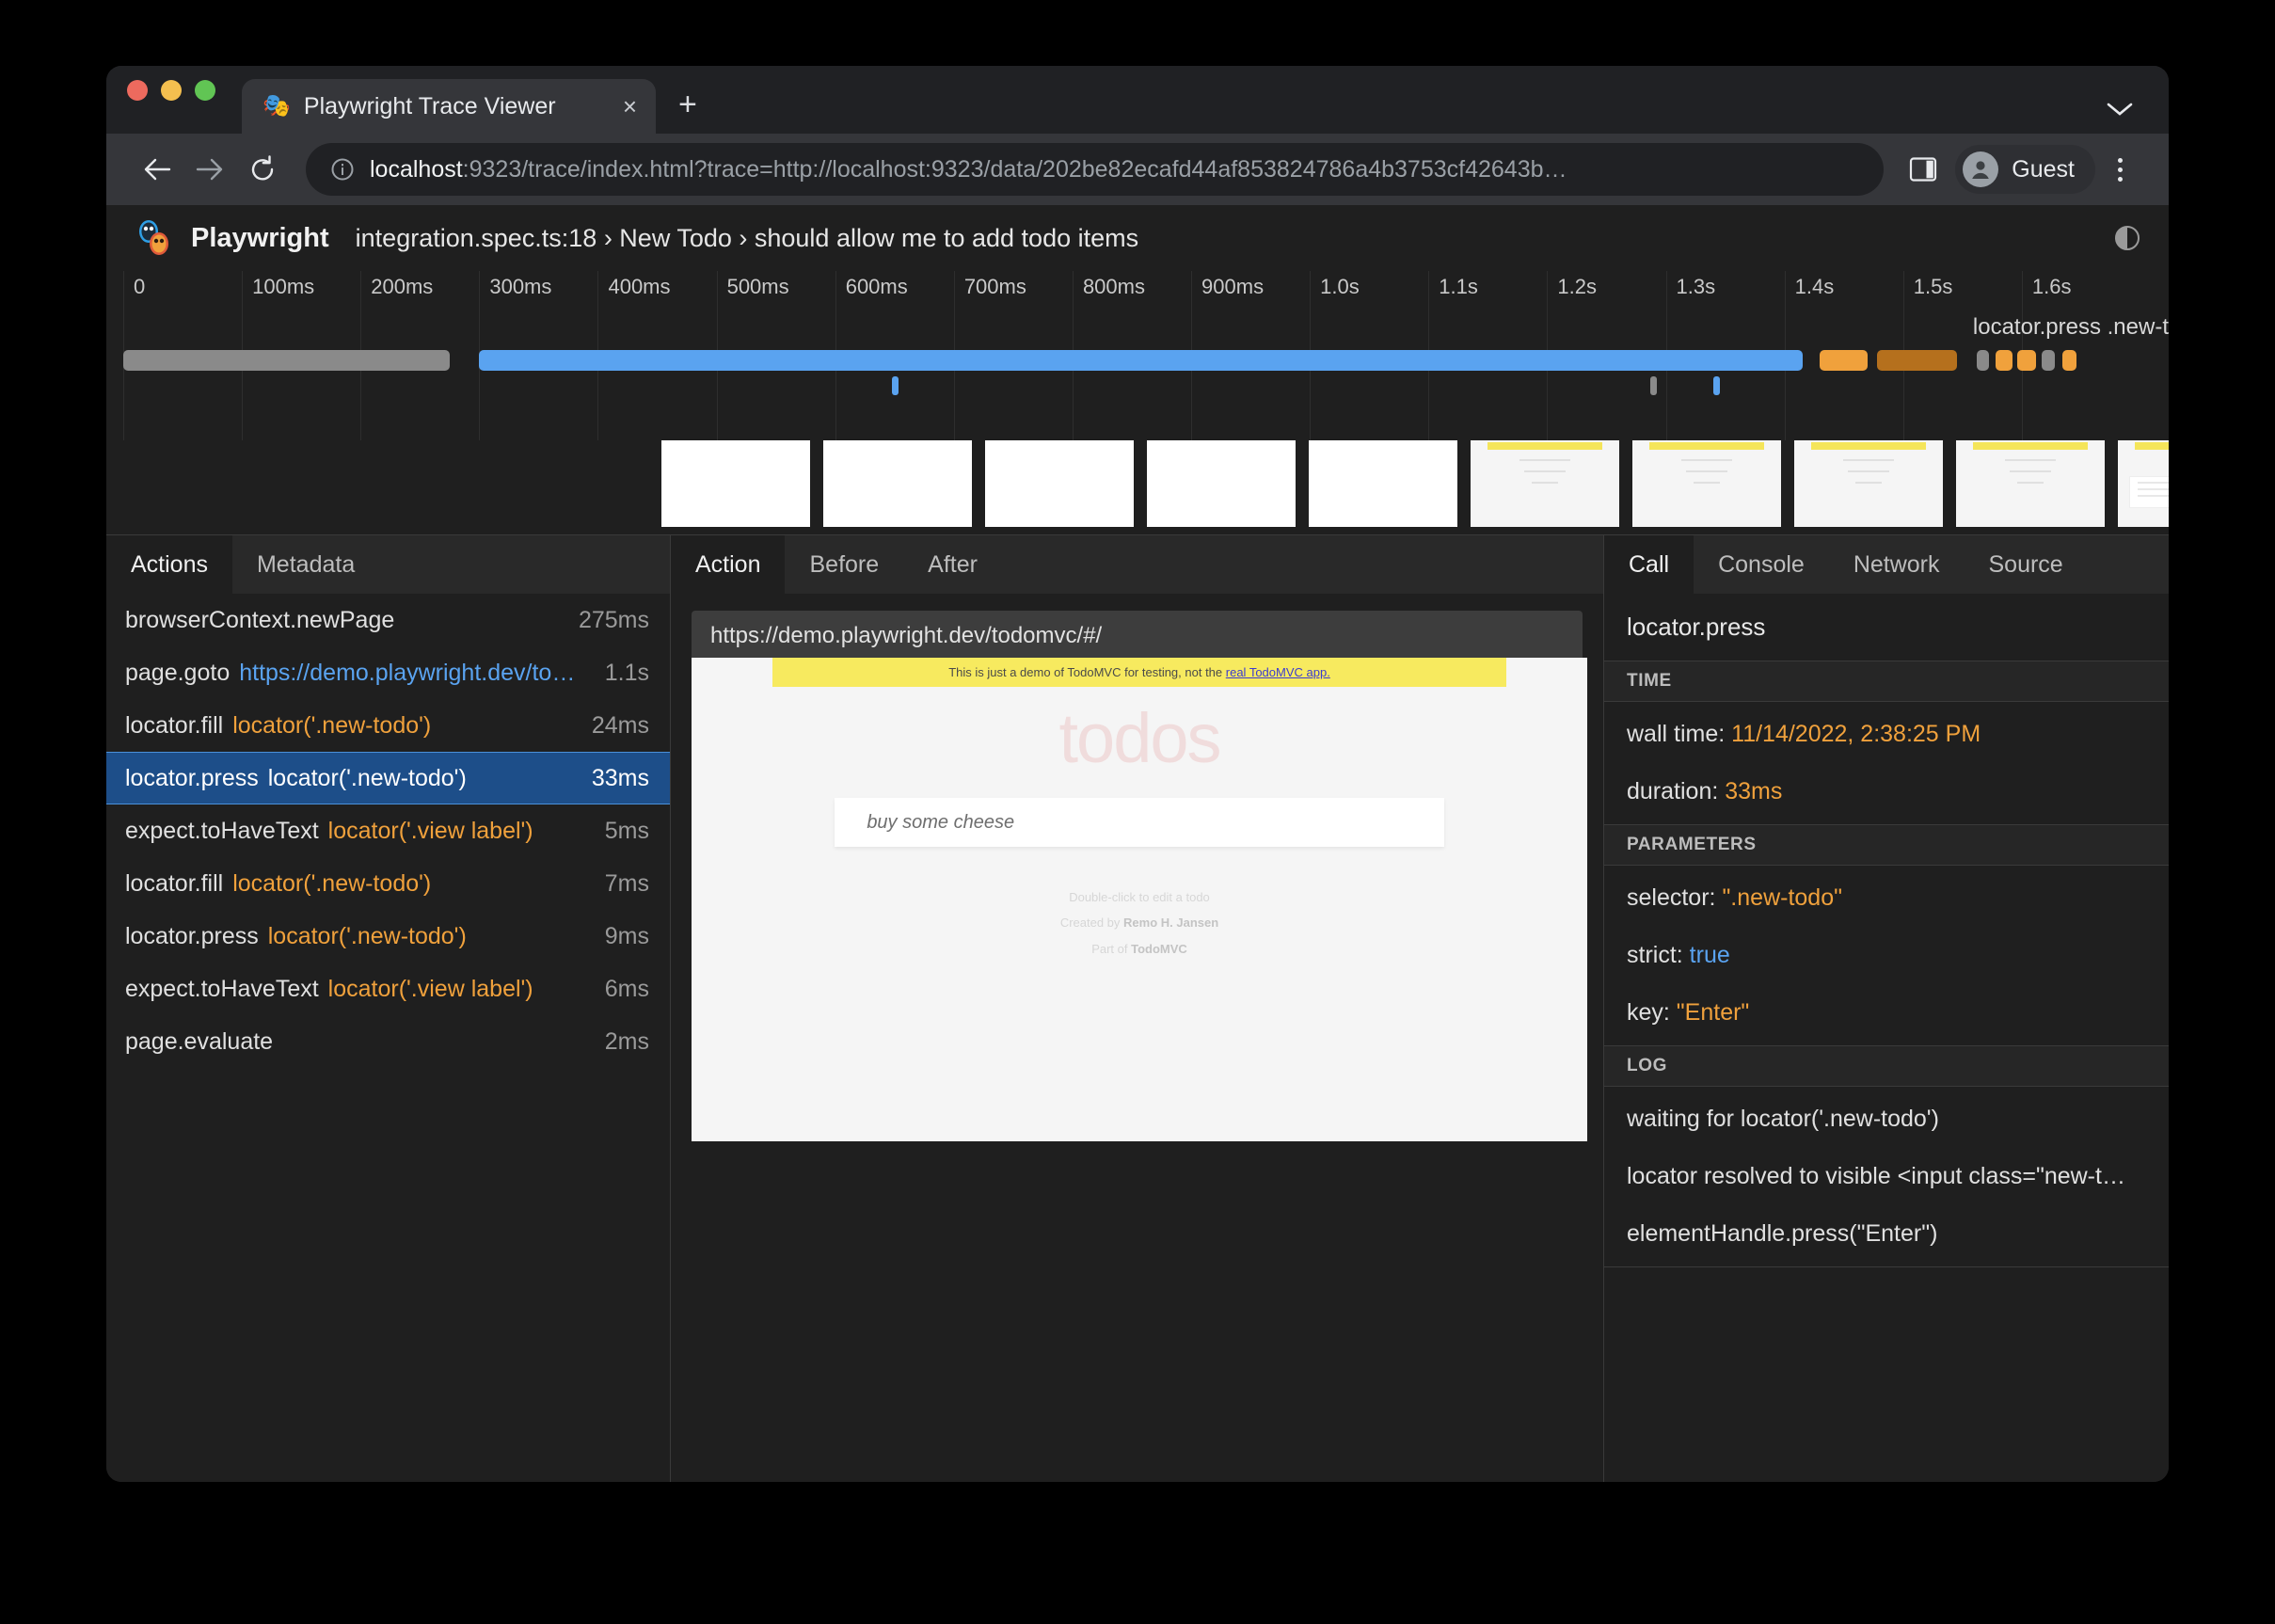 Image resolution: width=2275 pixels, height=1624 pixels. I want to click on tab-actions: Actions, so click(169, 565).